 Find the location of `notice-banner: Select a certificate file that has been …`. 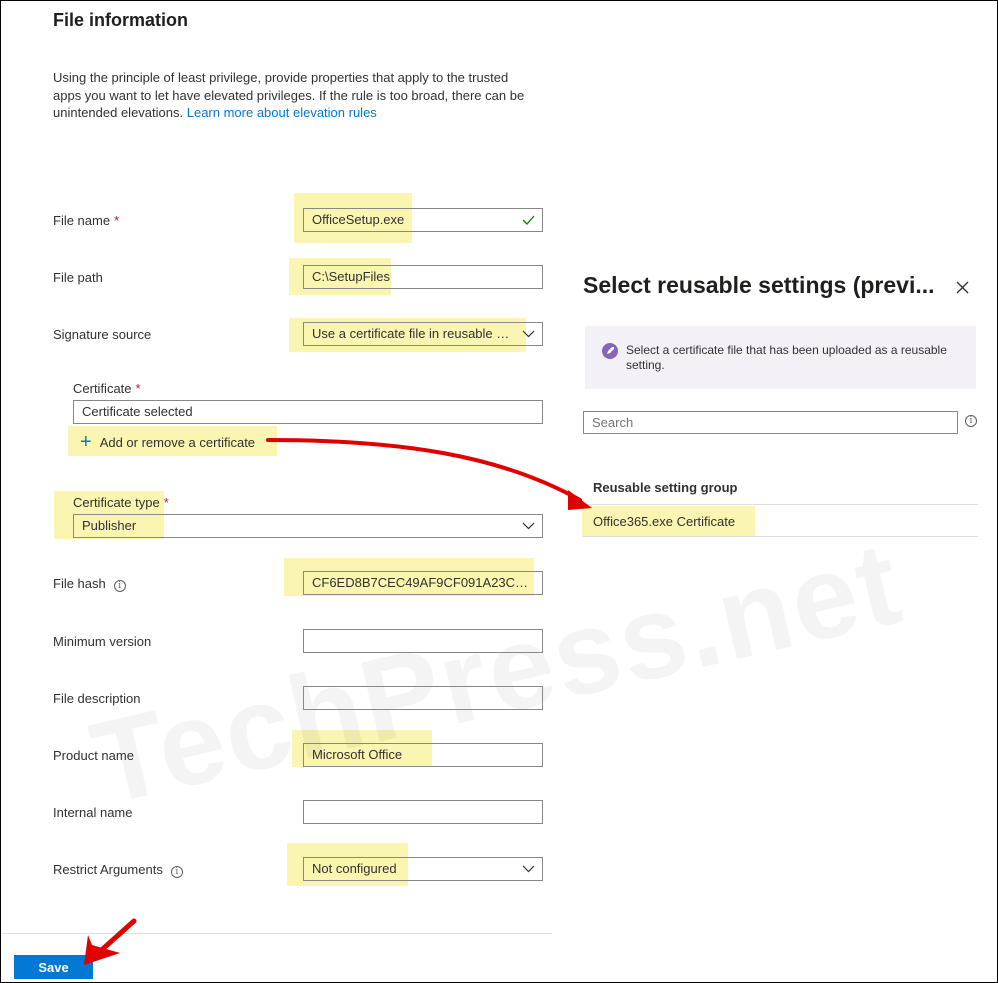

notice-banner: Select a certificate file that has been … is located at coordinates (780, 357).